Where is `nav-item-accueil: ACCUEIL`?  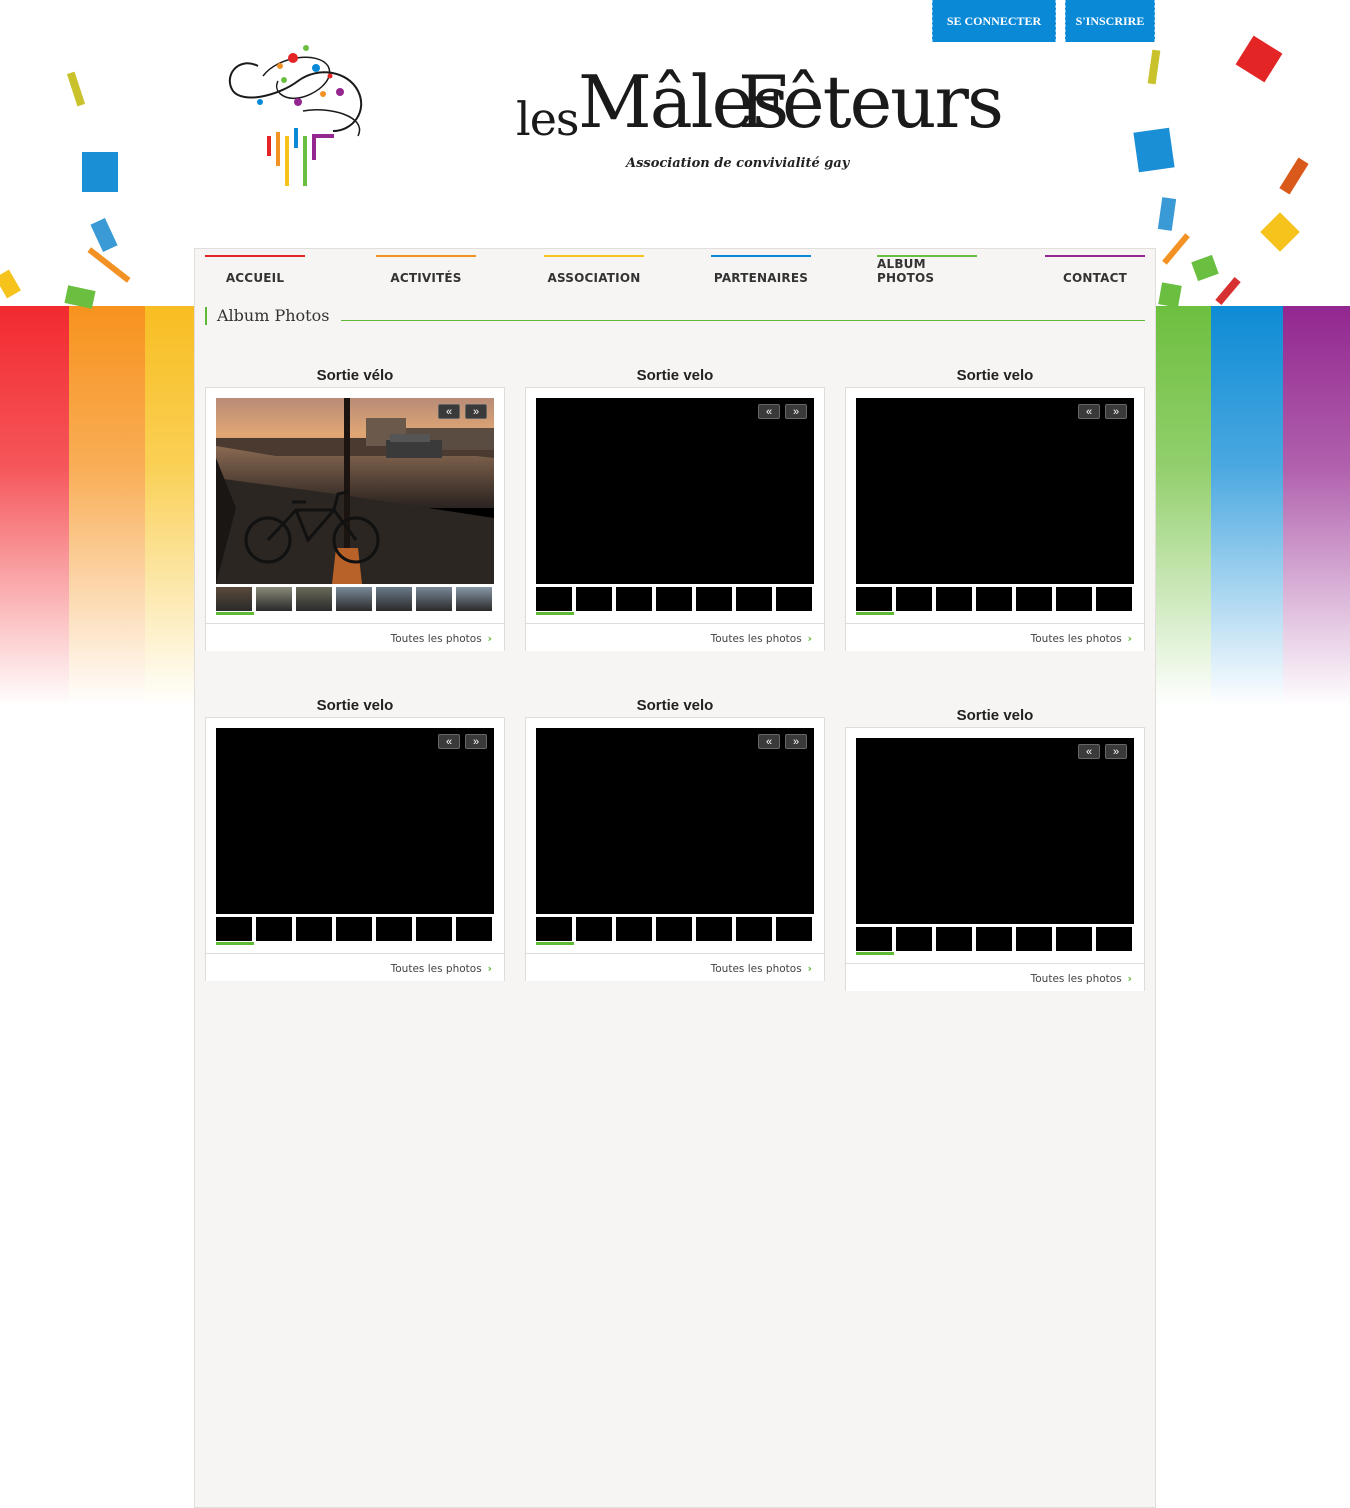 nav-item-accueil: ACCUEIL is located at coordinates (255, 271).